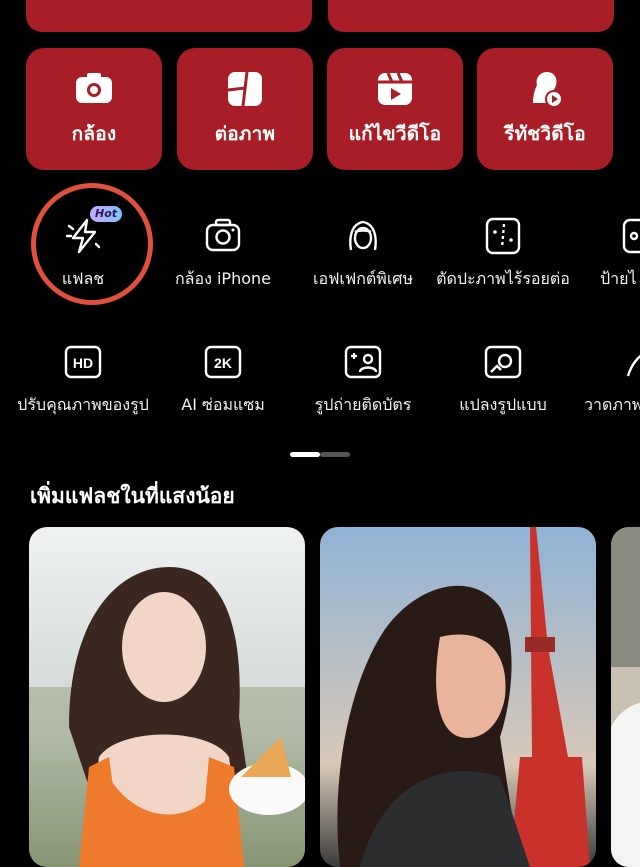 The image size is (640, 867). I want to click on feature-style-transform-label: แปลงรูปแบบ, so click(503, 404).